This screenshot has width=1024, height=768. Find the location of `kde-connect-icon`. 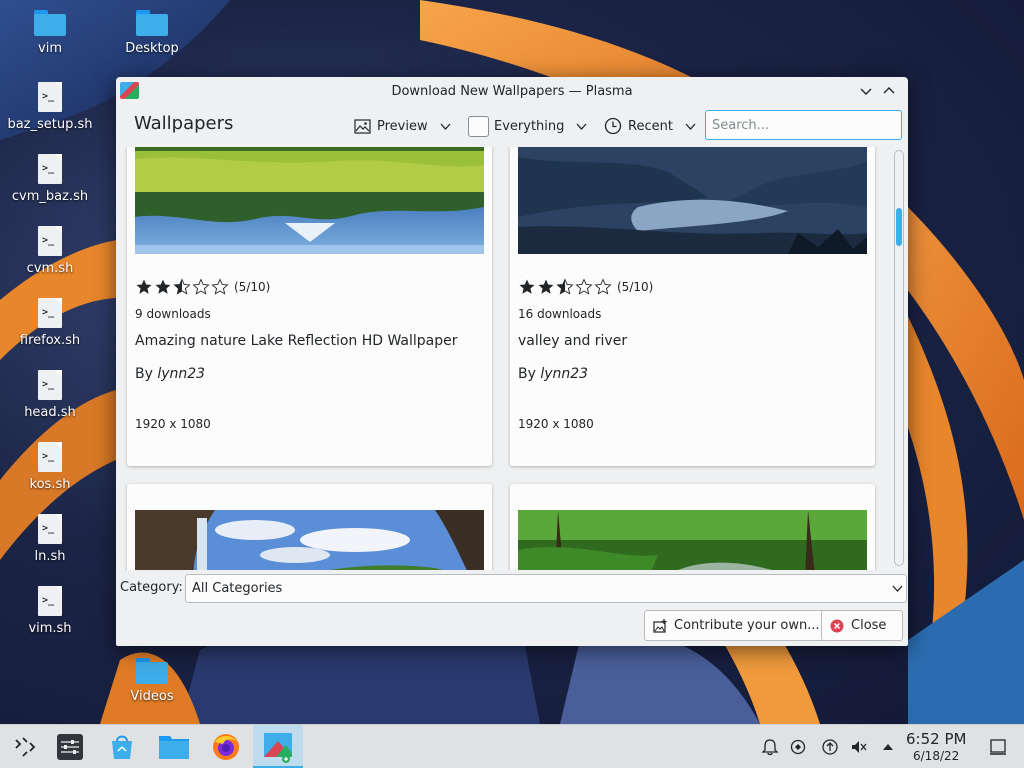

kde-connect-icon is located at coordinates (798, 747).